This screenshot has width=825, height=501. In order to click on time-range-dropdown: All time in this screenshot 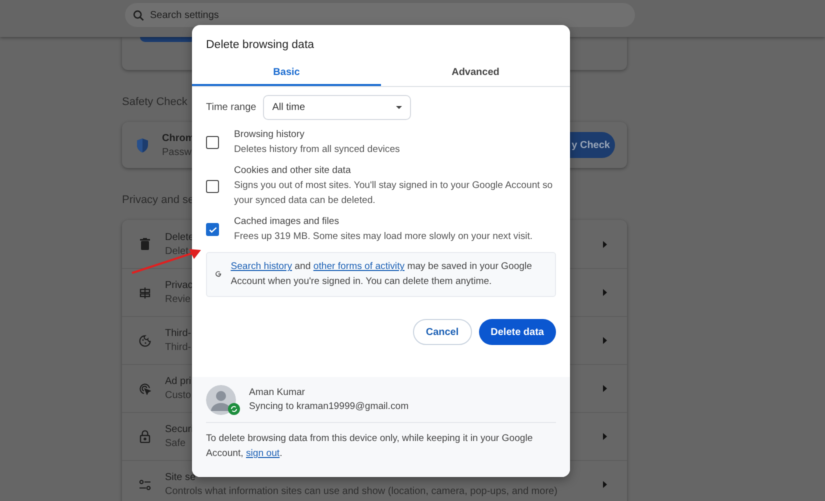, I will do `click(337, 107)`.